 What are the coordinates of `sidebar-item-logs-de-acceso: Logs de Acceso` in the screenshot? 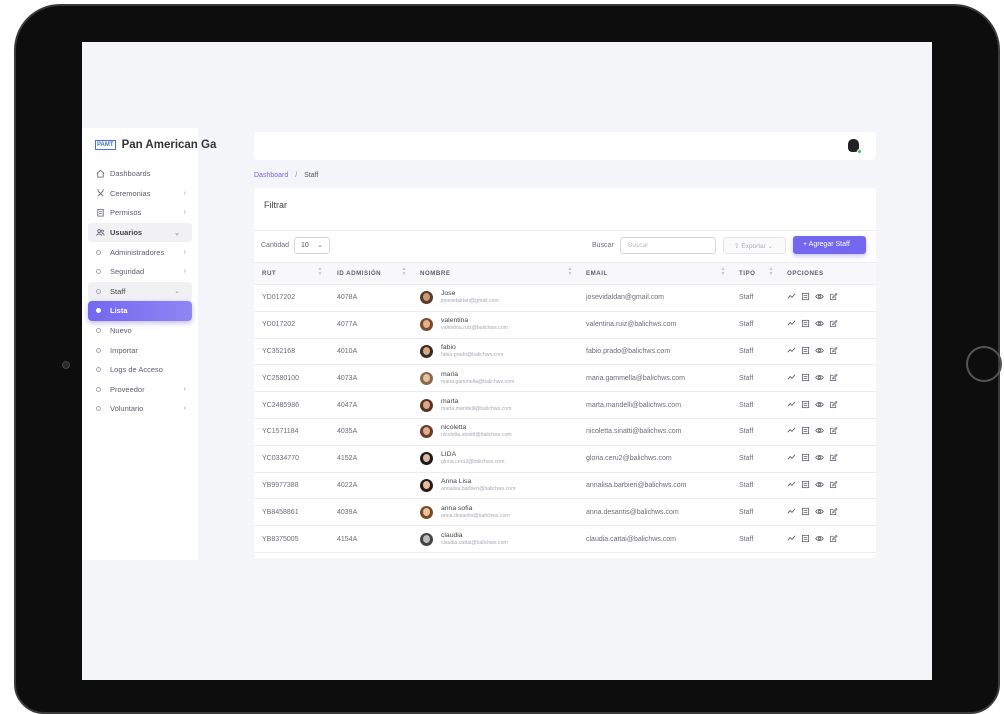 It's located at (140, 370).